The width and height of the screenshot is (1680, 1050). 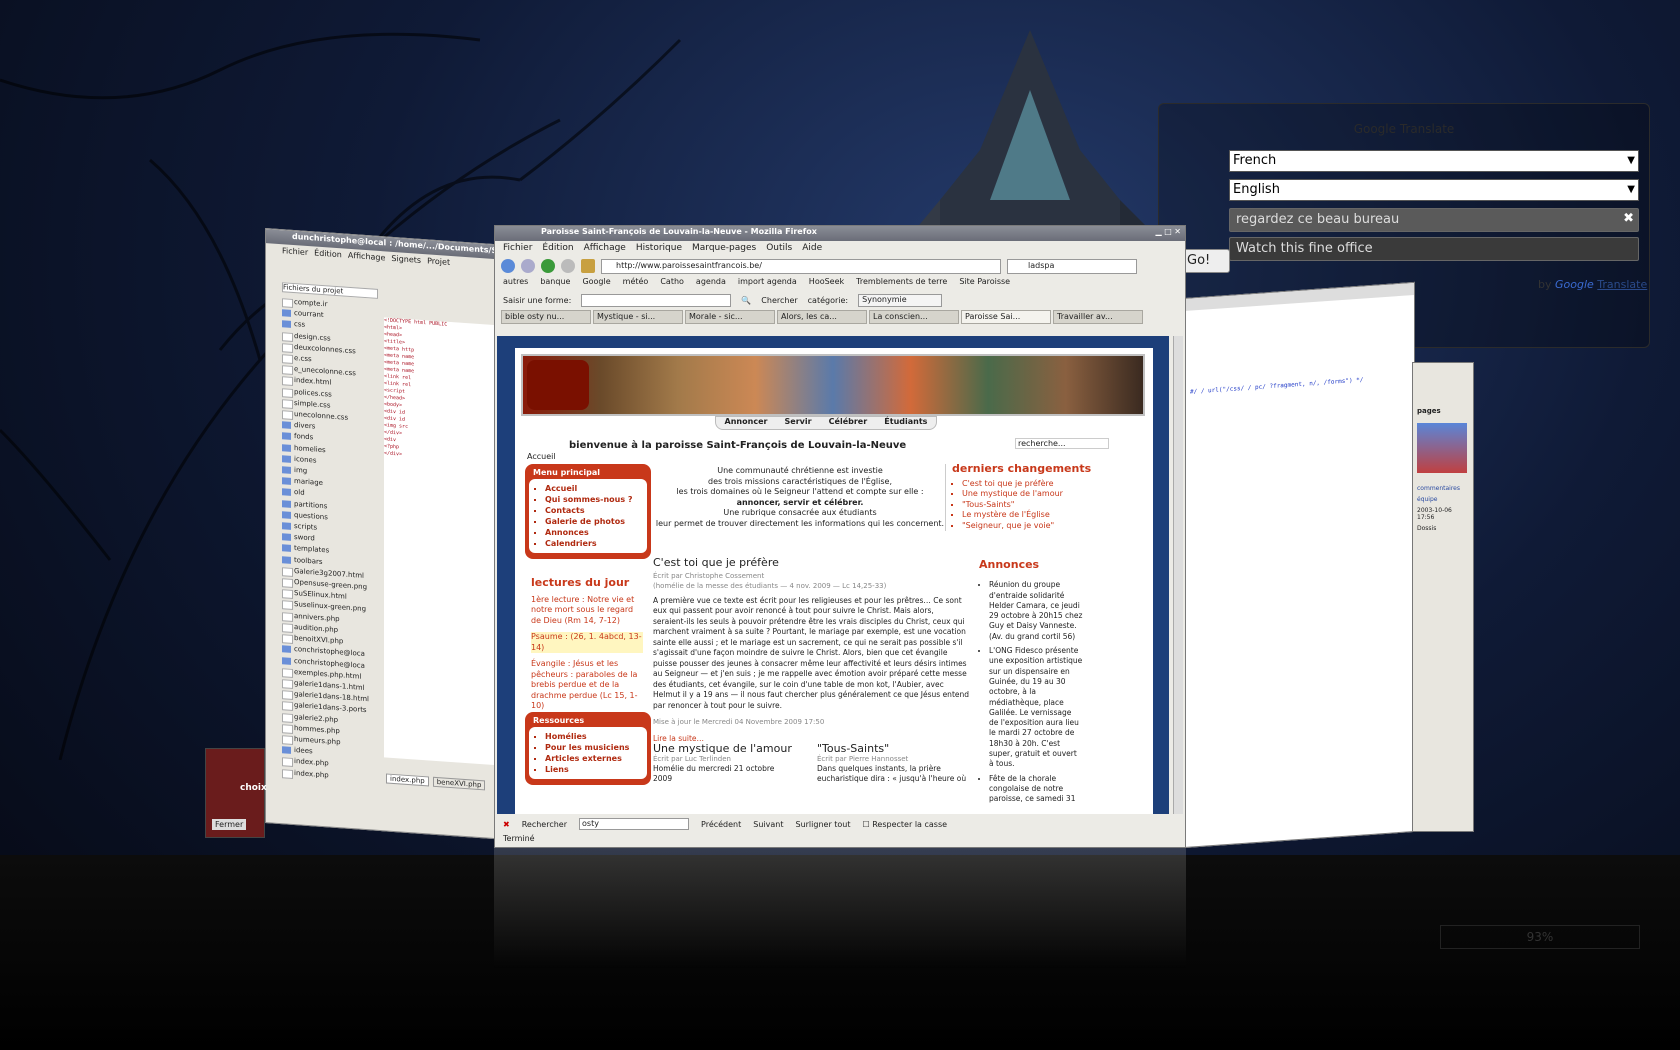 I want to click on latest-change-link: "Tous-Saints", so click(x=1028, y=505).